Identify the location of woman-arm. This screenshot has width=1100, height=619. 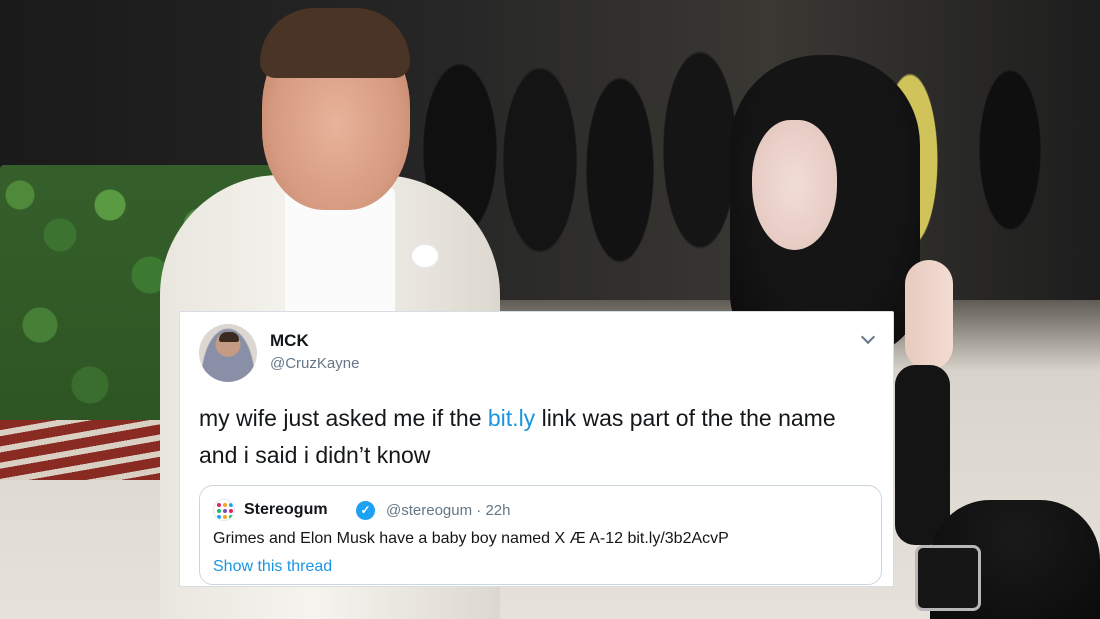
(929, 315).